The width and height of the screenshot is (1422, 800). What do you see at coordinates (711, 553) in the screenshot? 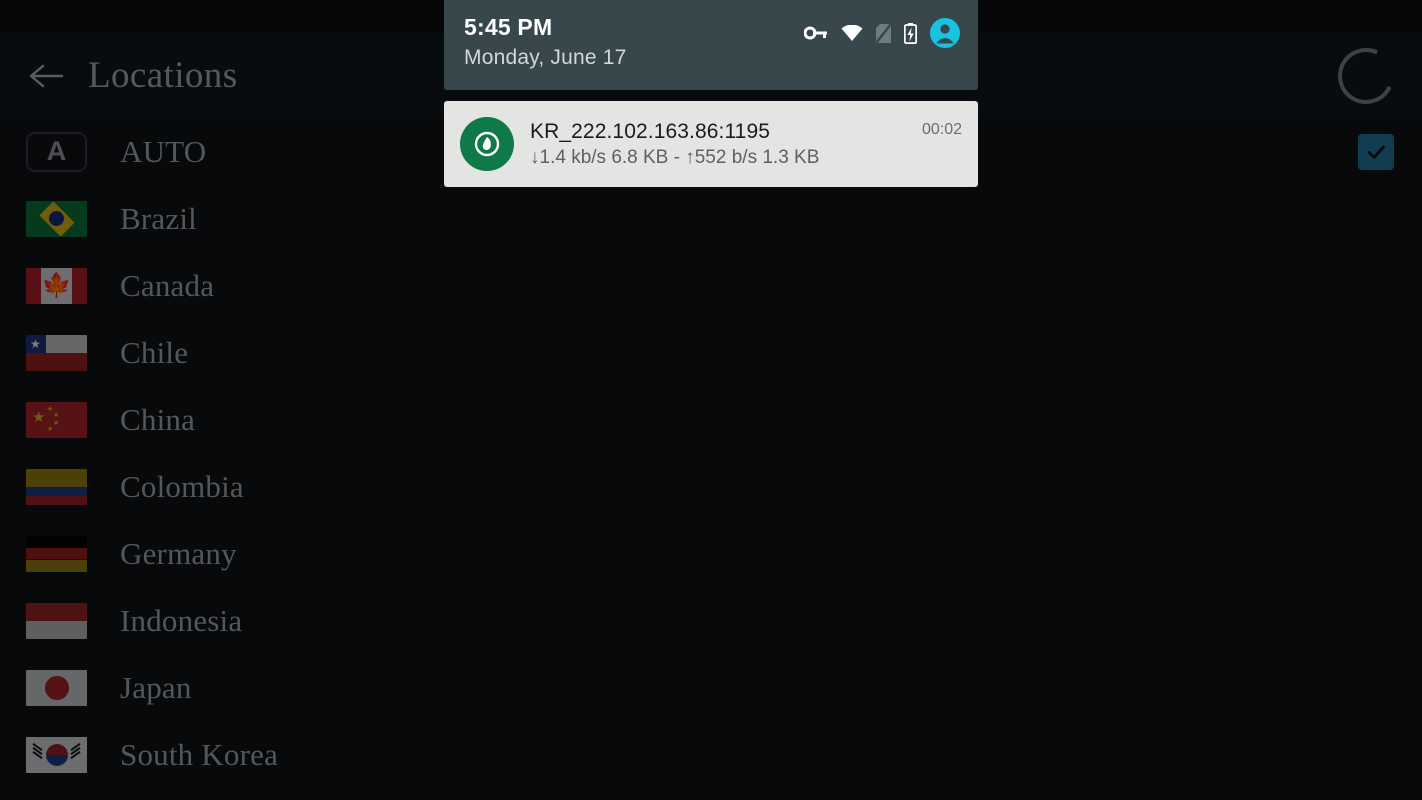
I see `list-item: Germany` at bounding box center [711, 553].